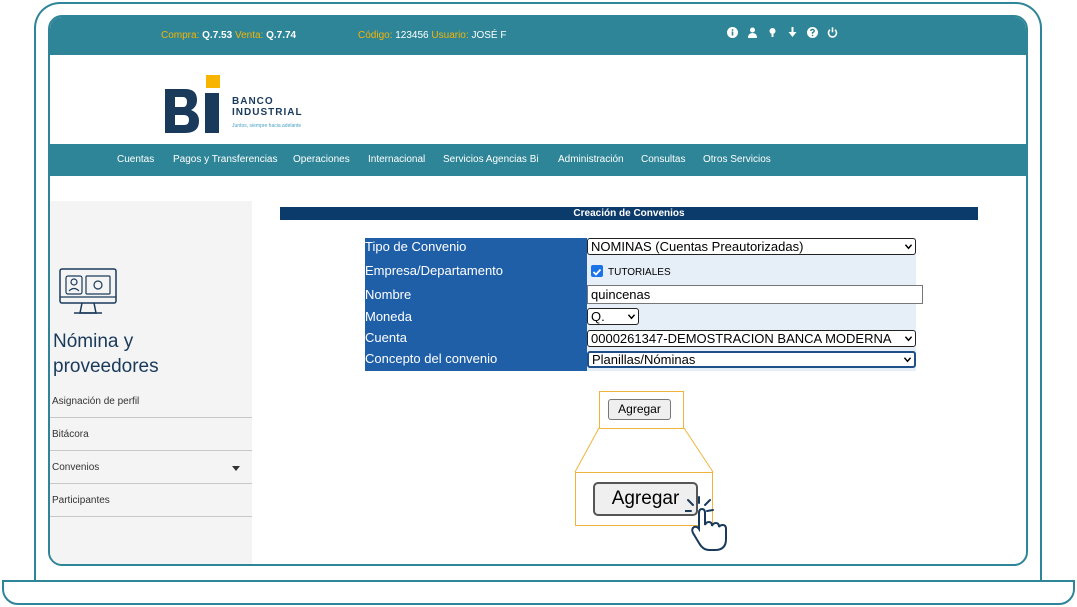 This screenshot has width=1077, height=607. Describe the element at coordinates (538, 592) in the screenshot. I see `laptop-base` at that location.